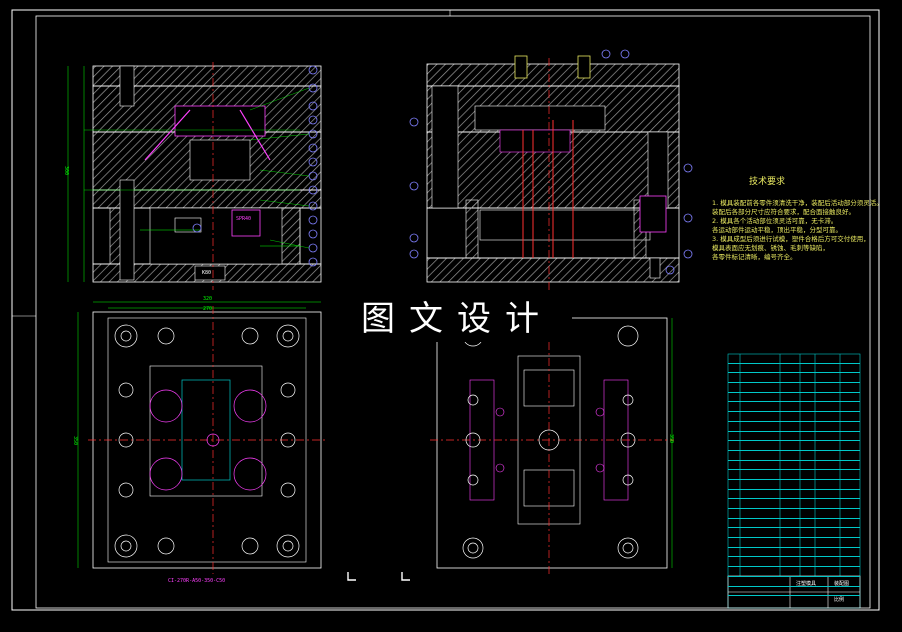 This screenshot has width=902, height=632. What do you see at coordinates (550, 442) in the screenshot?
I see `fixed-plan-holes` at bounding box center [550, 442].